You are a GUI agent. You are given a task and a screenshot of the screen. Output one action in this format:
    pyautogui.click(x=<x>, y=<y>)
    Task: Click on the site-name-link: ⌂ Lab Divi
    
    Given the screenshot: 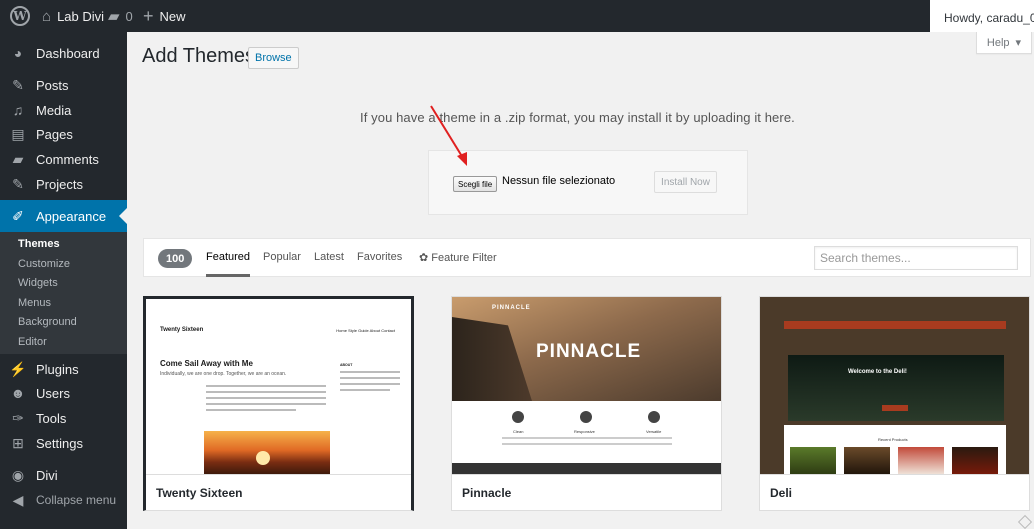 What is the action you would take?
    pyautogui.click(x=73, y=16)
    